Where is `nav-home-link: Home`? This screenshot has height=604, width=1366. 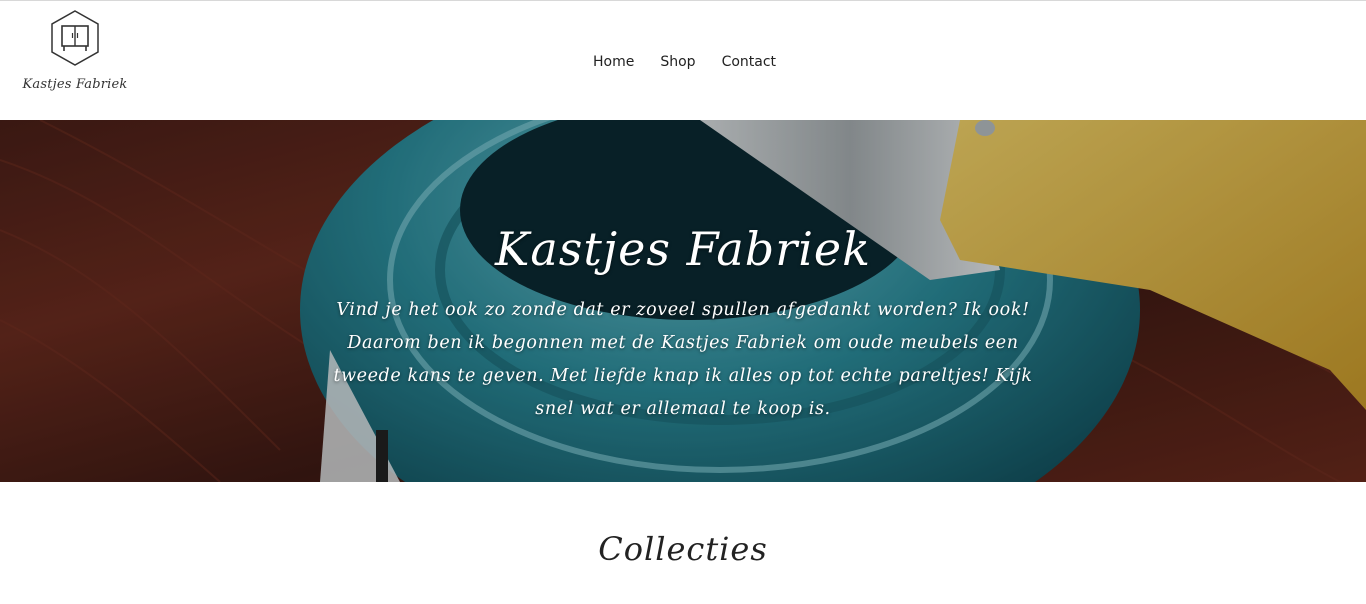 nav-home-link: Home is located at coordinates (613, 62).